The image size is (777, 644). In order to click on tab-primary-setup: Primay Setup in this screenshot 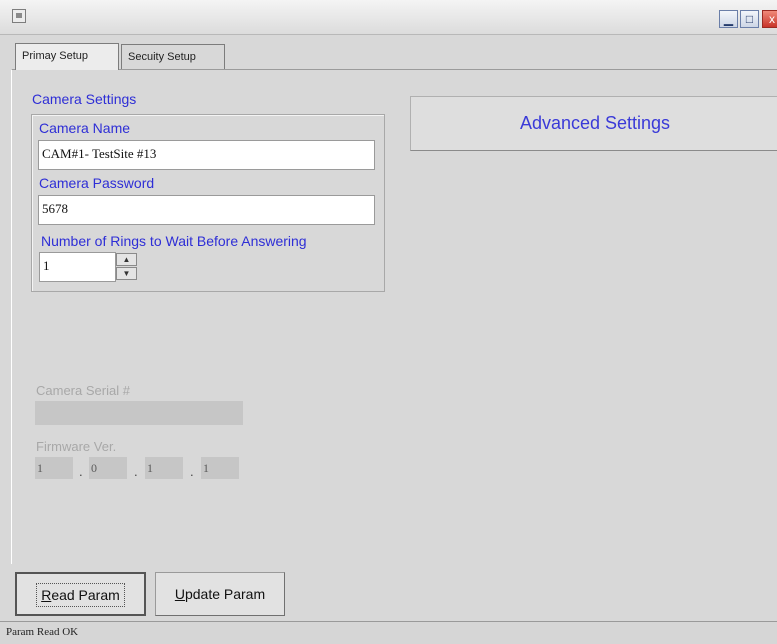, I will do `click(67, 56)`.